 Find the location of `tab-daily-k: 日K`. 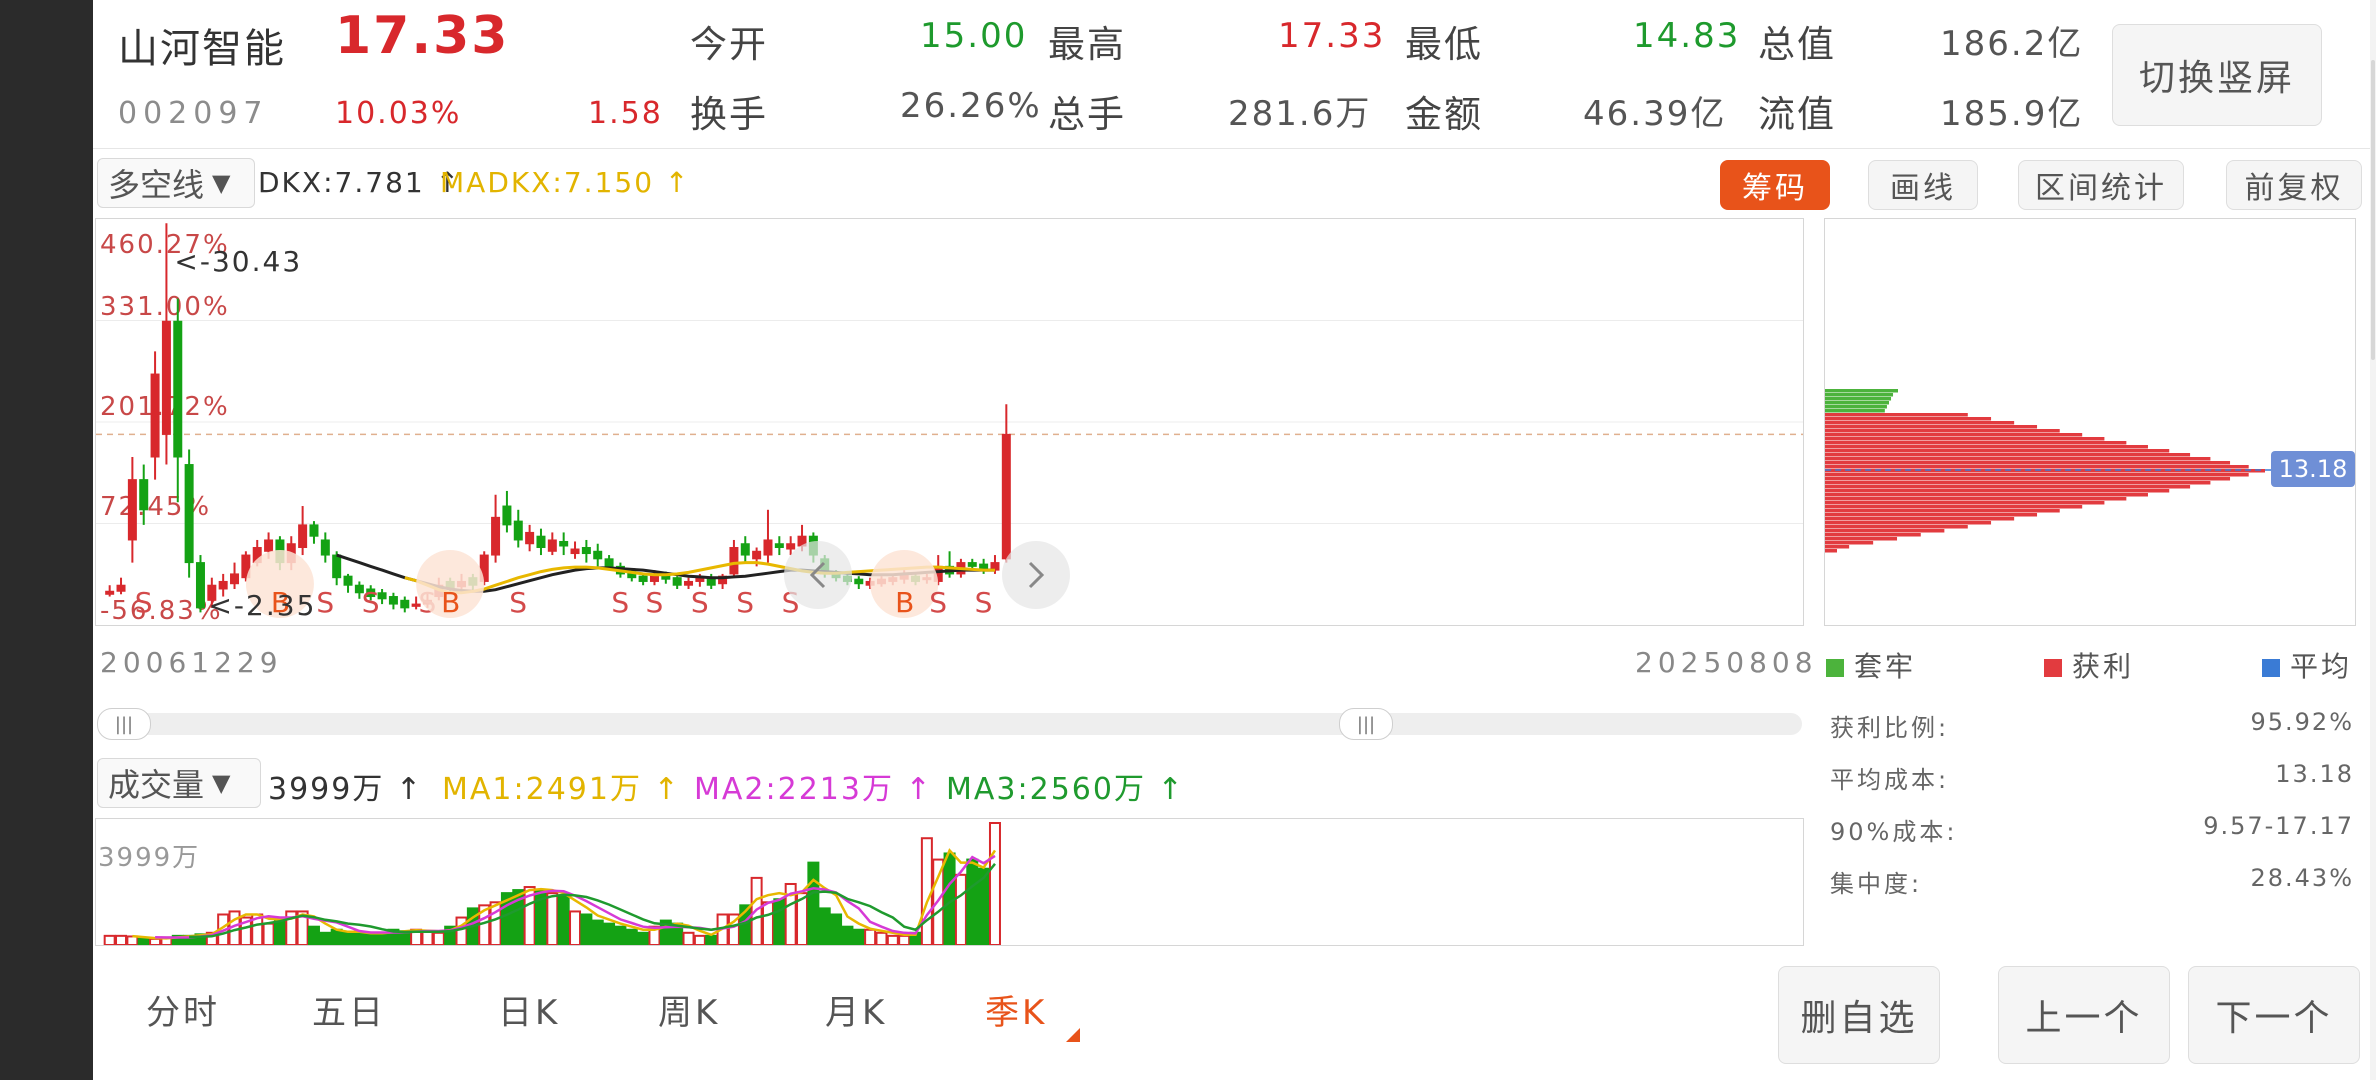

tab-daily-k: 日K is located at coordinates (529, 1009).